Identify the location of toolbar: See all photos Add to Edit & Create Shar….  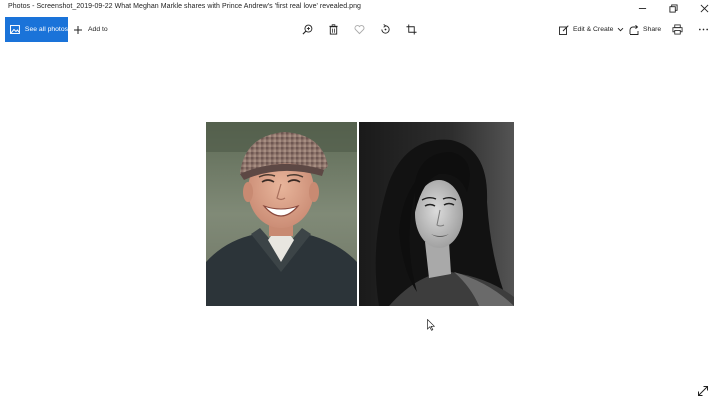
(360, 29).